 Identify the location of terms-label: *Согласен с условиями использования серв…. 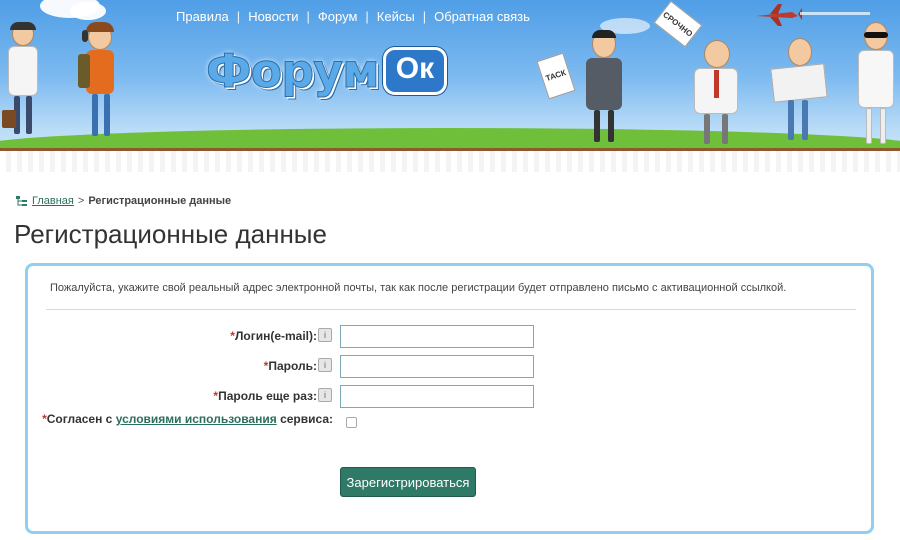
(187, 419).